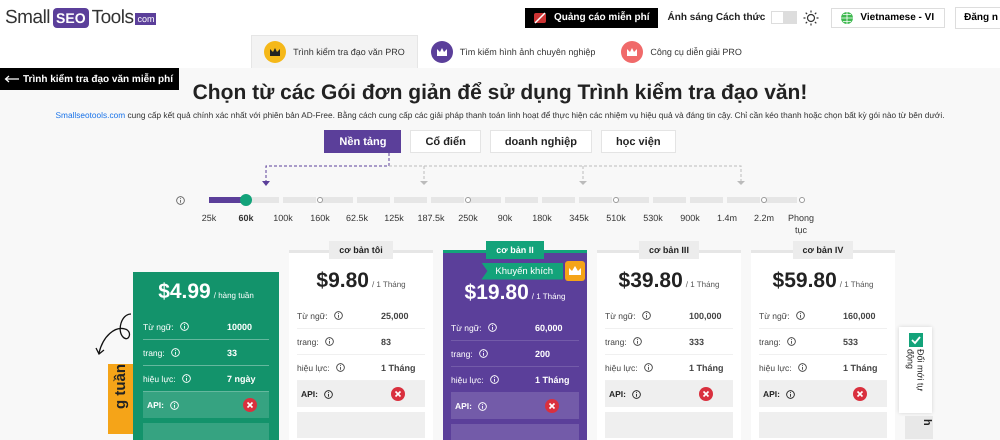 This screenshot has height=440, width=1000. Describe the element at coordinates (616, 224) in the screenshot. I see `slider-label: 510k` at that location.